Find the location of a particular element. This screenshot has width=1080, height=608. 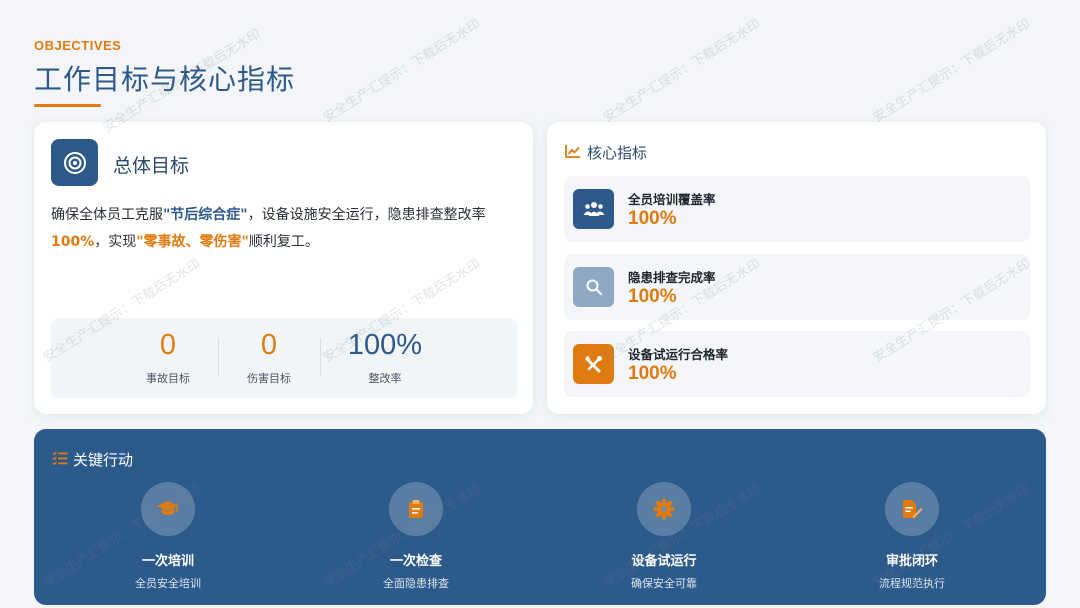

goal-text-part: ，设备设施安全运行，隐患排查整改率 is located at coordinates (366, 215).